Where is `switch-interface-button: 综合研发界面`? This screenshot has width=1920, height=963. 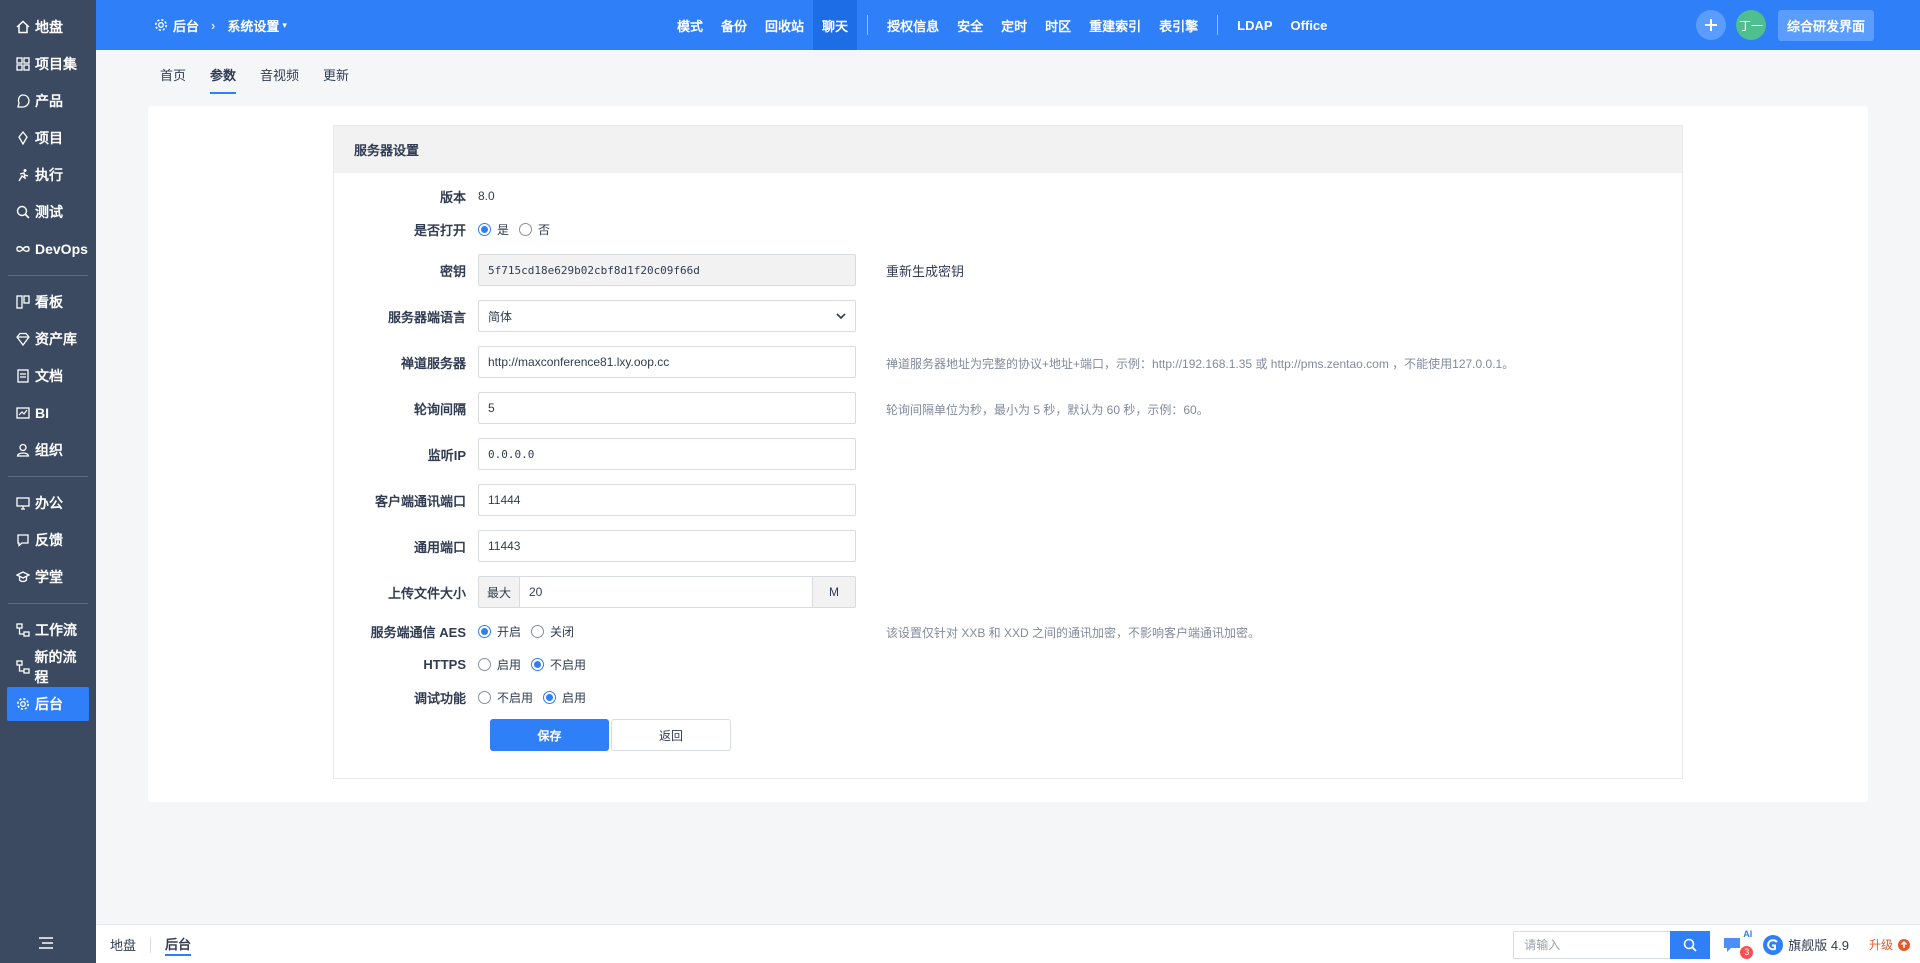
switch-interface-button: 综合研发界面 is located at coordinates (1825, 25).